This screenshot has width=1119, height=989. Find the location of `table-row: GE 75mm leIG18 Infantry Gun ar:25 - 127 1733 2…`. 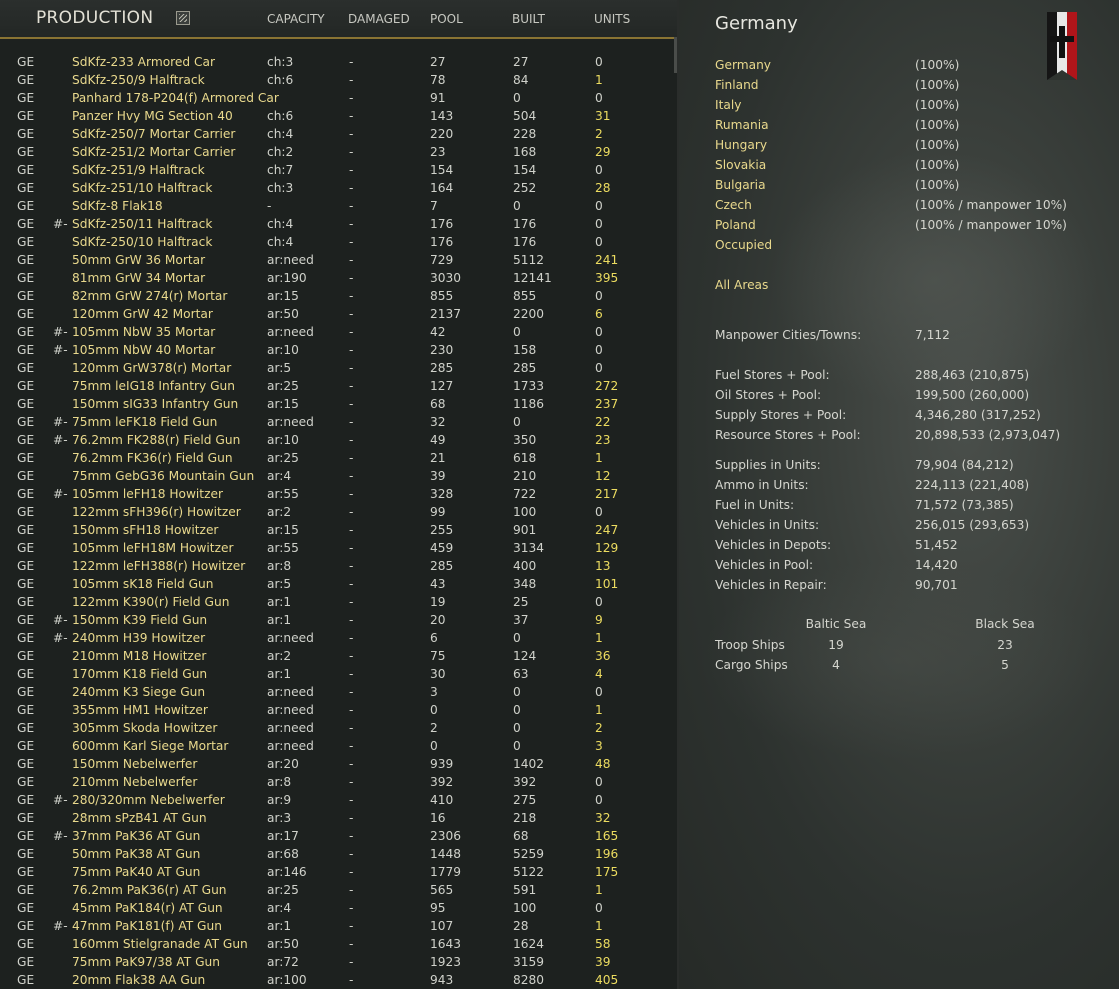

table-row: GE 75mm leIG18 Infantry Gun ar:25 - 127 1733 2… is located at coordinates (338, 386).